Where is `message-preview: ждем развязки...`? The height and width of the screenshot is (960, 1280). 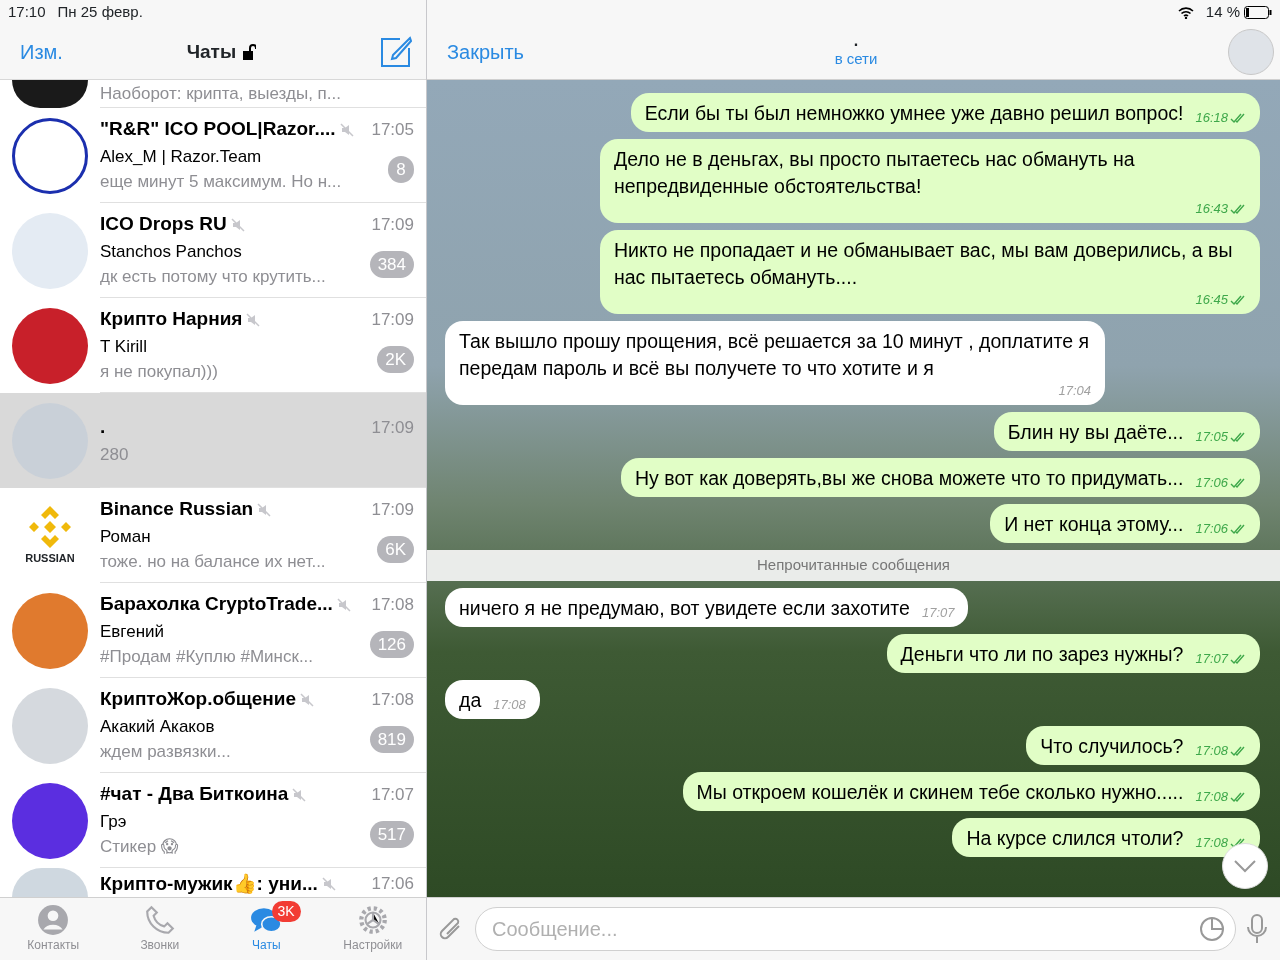 message-preview: ждем развязки... is located at coordinates (165, 752).